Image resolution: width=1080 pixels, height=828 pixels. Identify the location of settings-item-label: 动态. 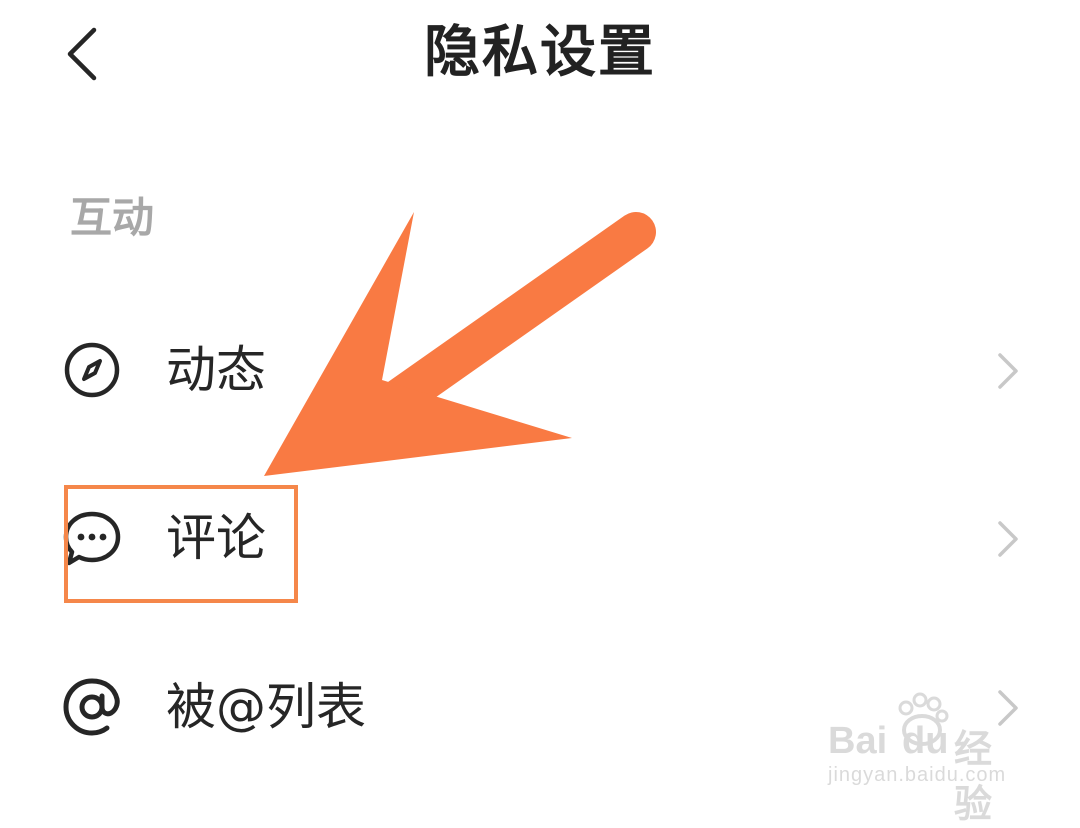
(216, 370).